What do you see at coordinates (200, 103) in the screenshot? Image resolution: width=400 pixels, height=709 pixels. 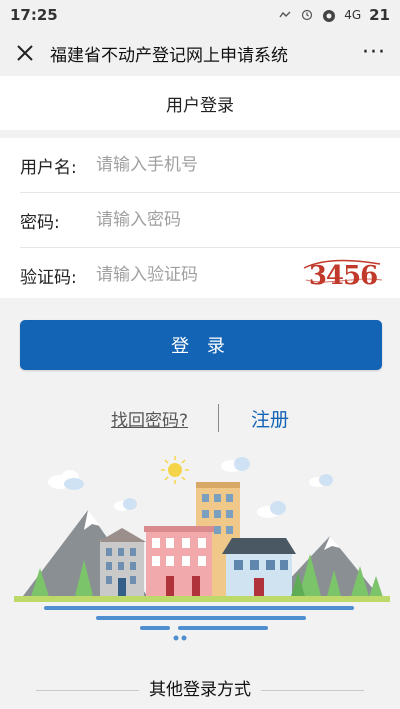 I see `page-title: 用户登录` at bounding box center [200, 103].